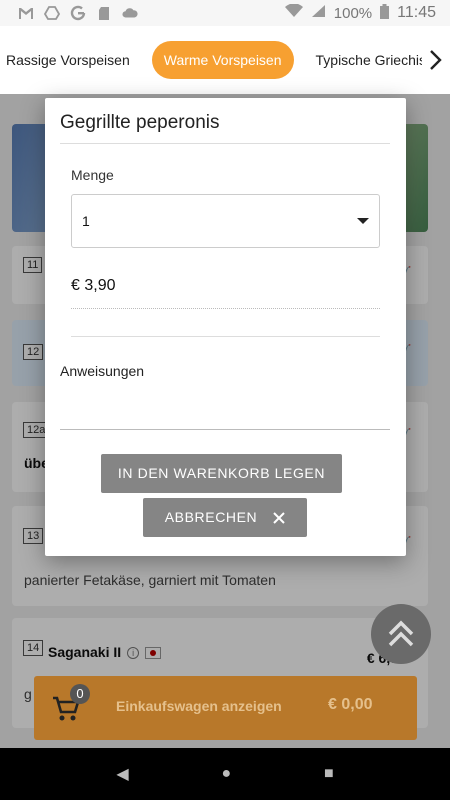  I want to click on view-cart-button: 0 Einkaufswagen anzeigen € 0,00, so click(225, 708).